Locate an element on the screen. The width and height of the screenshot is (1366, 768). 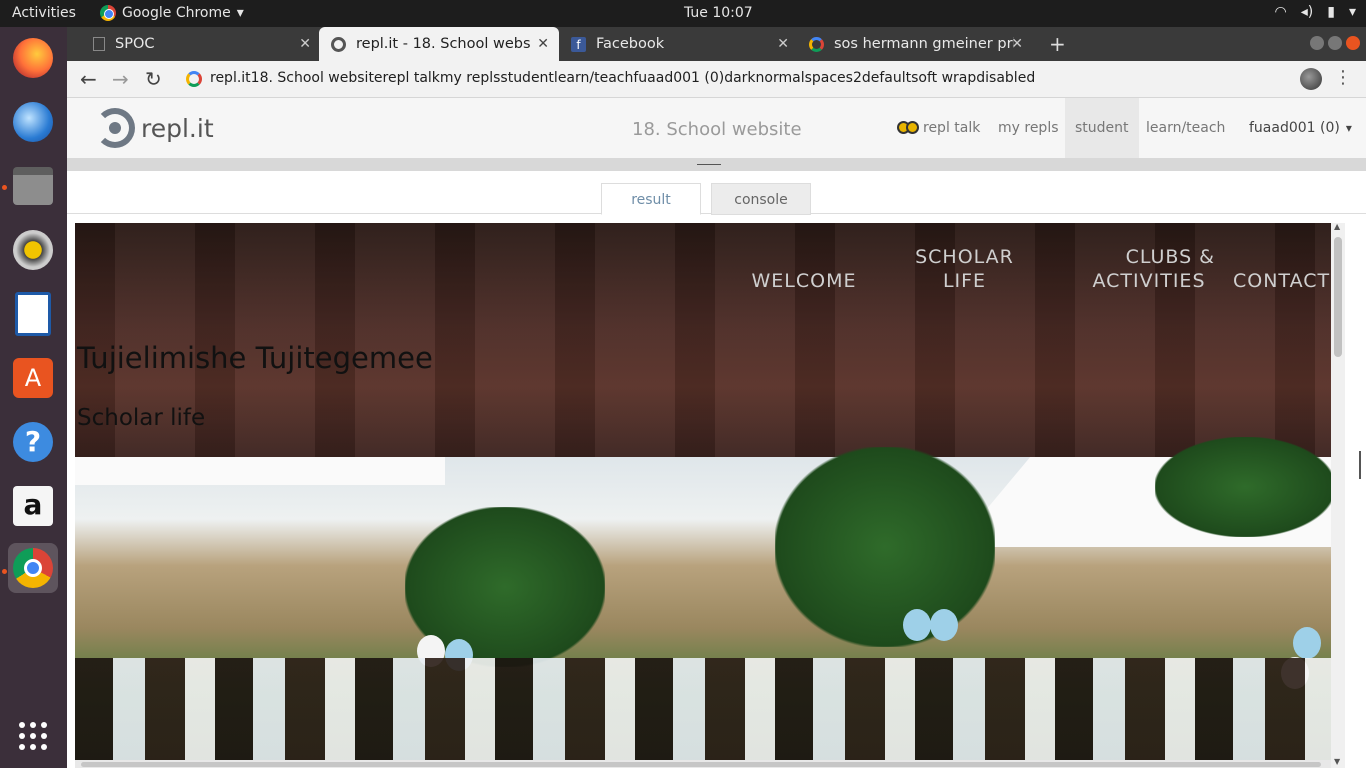
tab-facebook: f Facebook ✕ is located at coordinates (679, 44).